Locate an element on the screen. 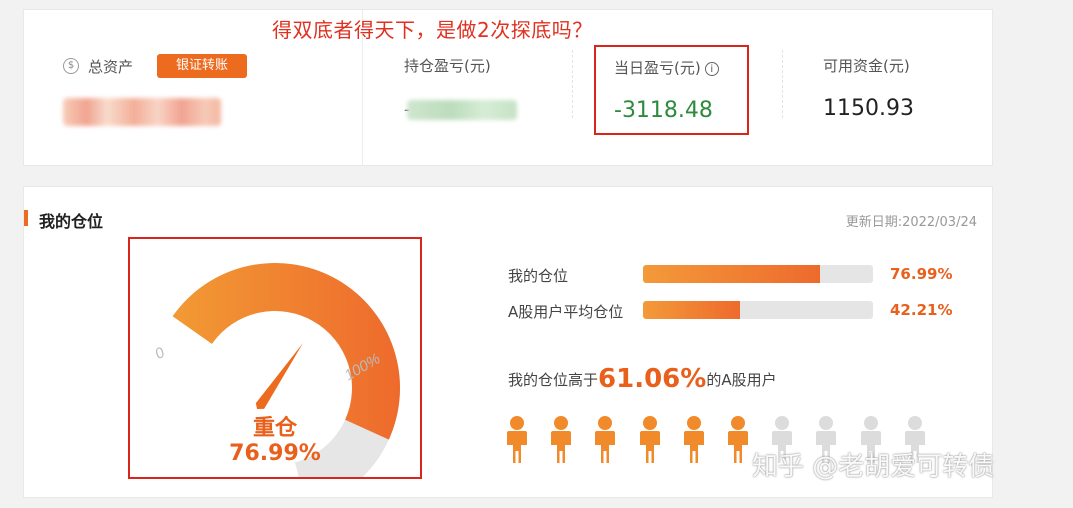  holding-pnl-value-blurred is located at coordinates (462, 110).